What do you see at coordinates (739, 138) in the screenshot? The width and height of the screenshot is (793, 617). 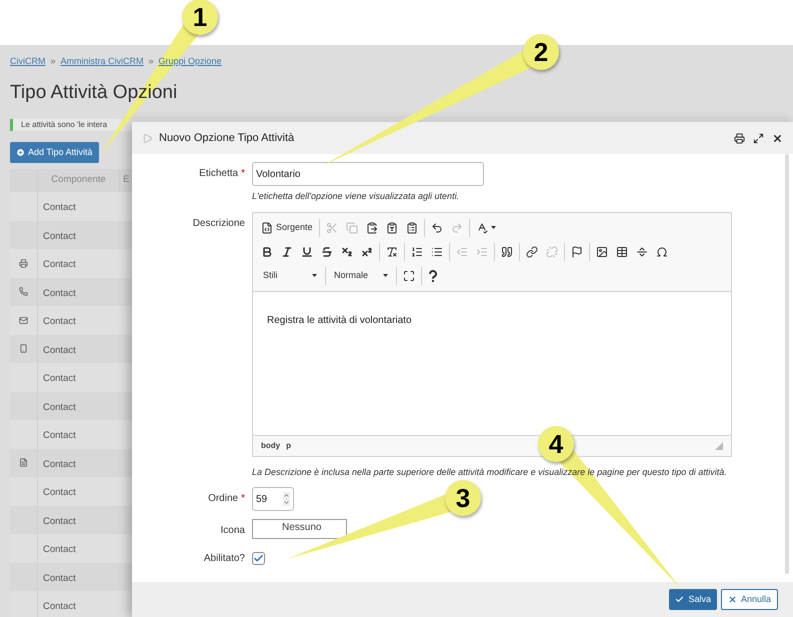 I see `print-icon` at bounding box center [739, 138].